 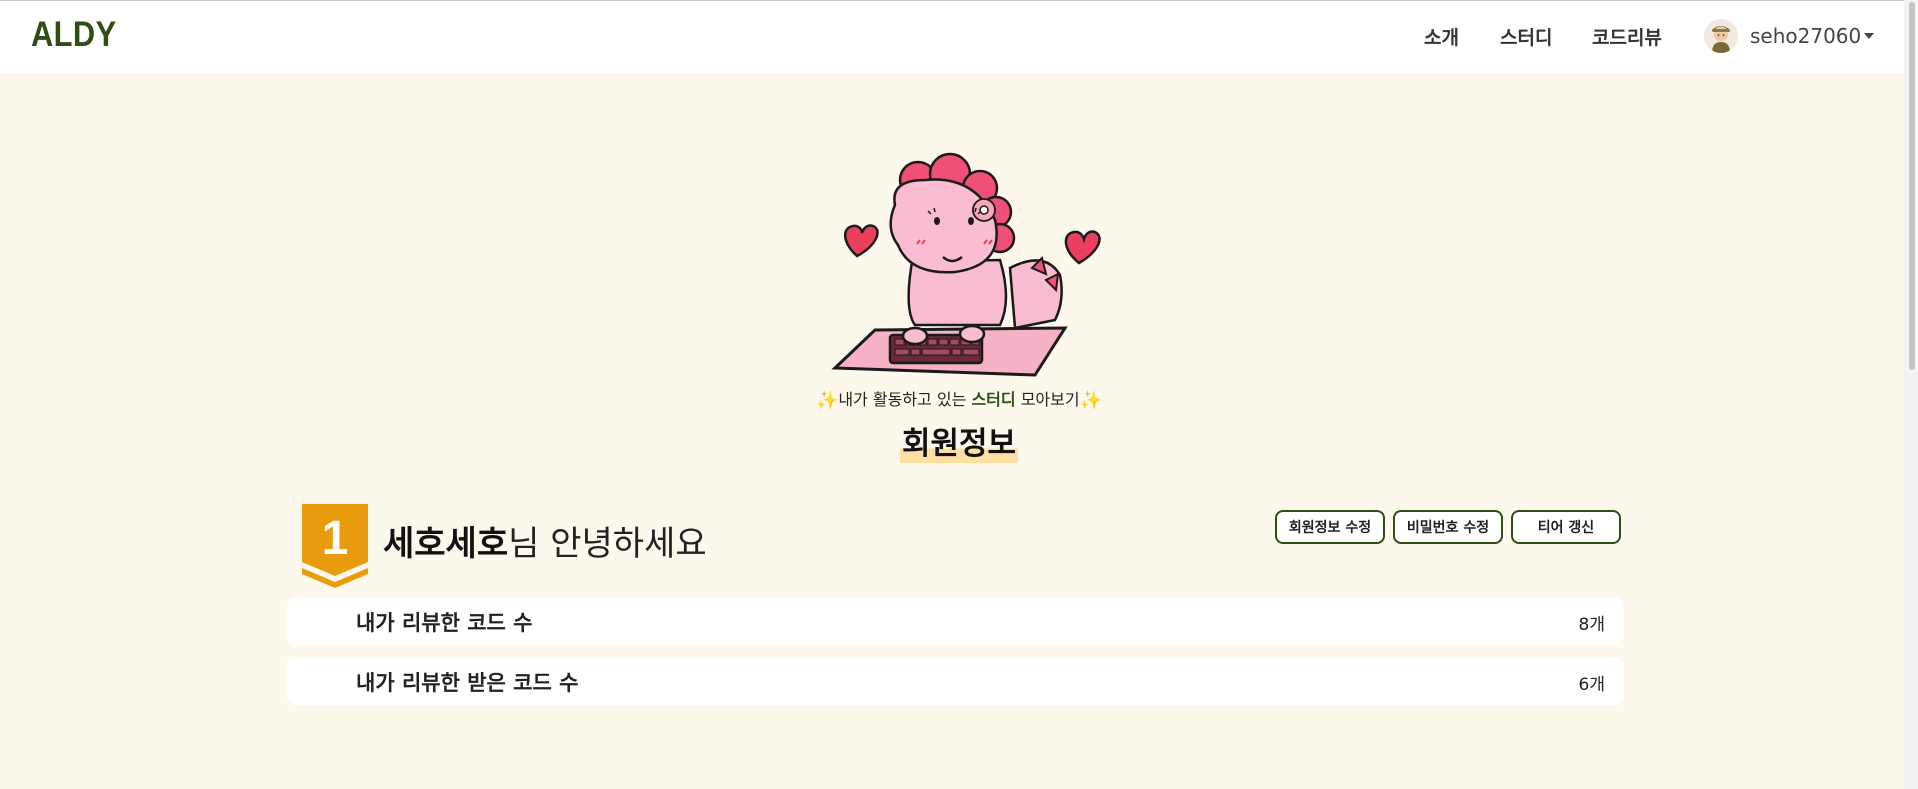 What do you see at coordinates (1869, 36) in the screenshot?
I see `chevron-down-icon` at bounding box center [1869, 36].